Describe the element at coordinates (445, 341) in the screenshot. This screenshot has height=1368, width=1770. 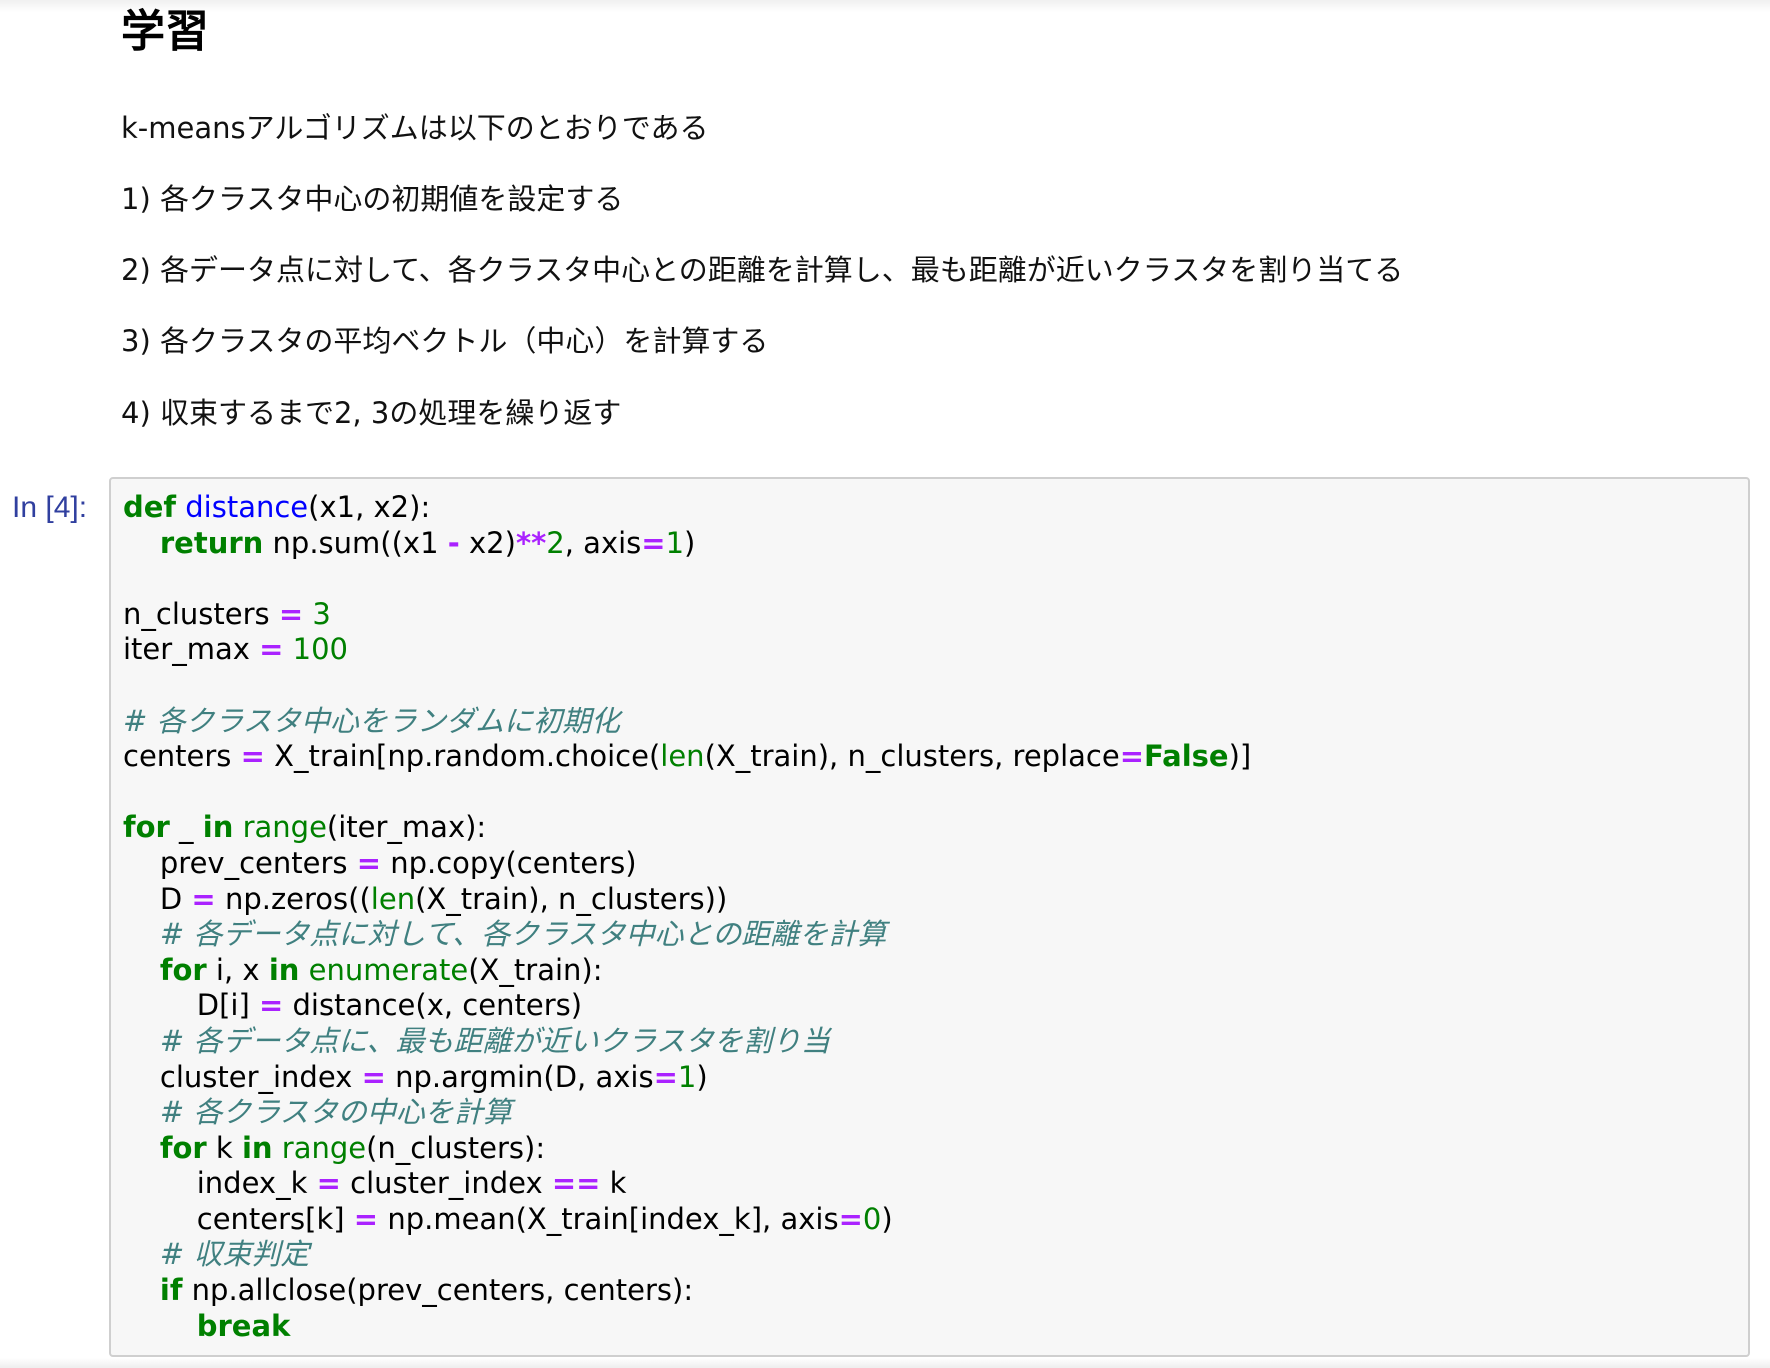
I see `step-3-paragraph: 3) 各クラスタの平均ベクトル（中心）を計算する` at that location.